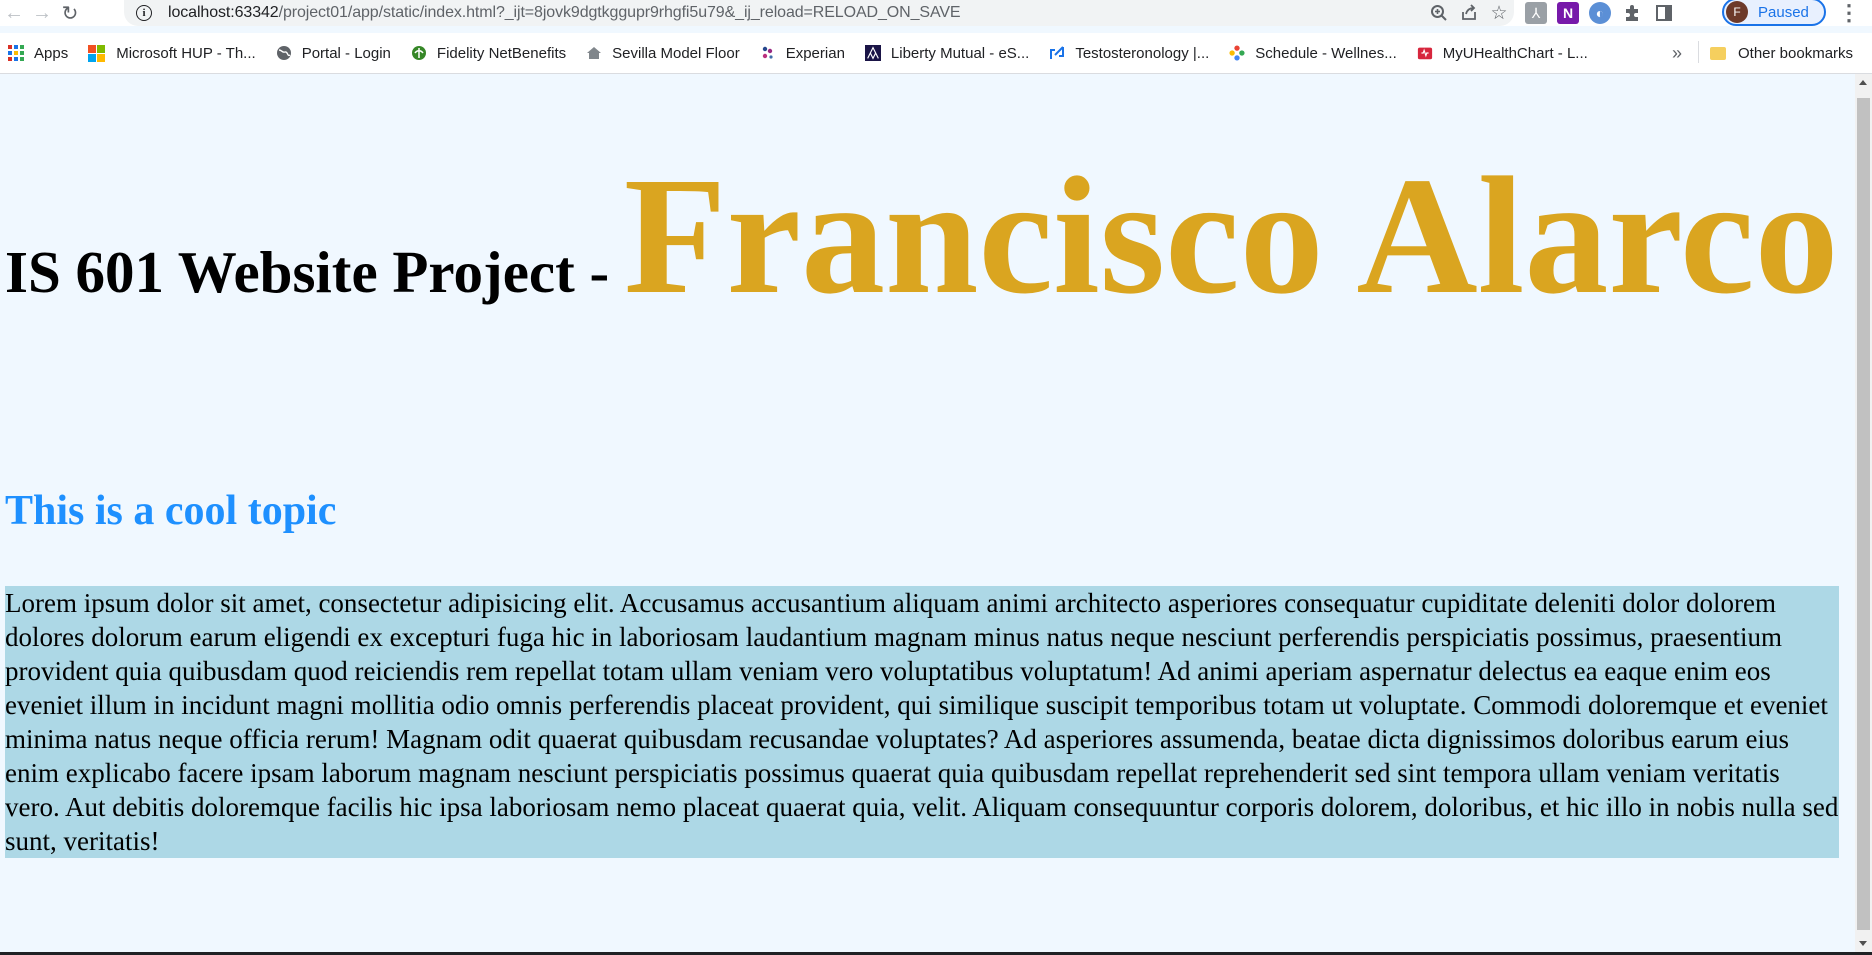 The height and width of the screenshot is (955, 1872). Describe the element at coordinates (1425, 53) in the screenshot. I see `health-chart-icon` at that location.